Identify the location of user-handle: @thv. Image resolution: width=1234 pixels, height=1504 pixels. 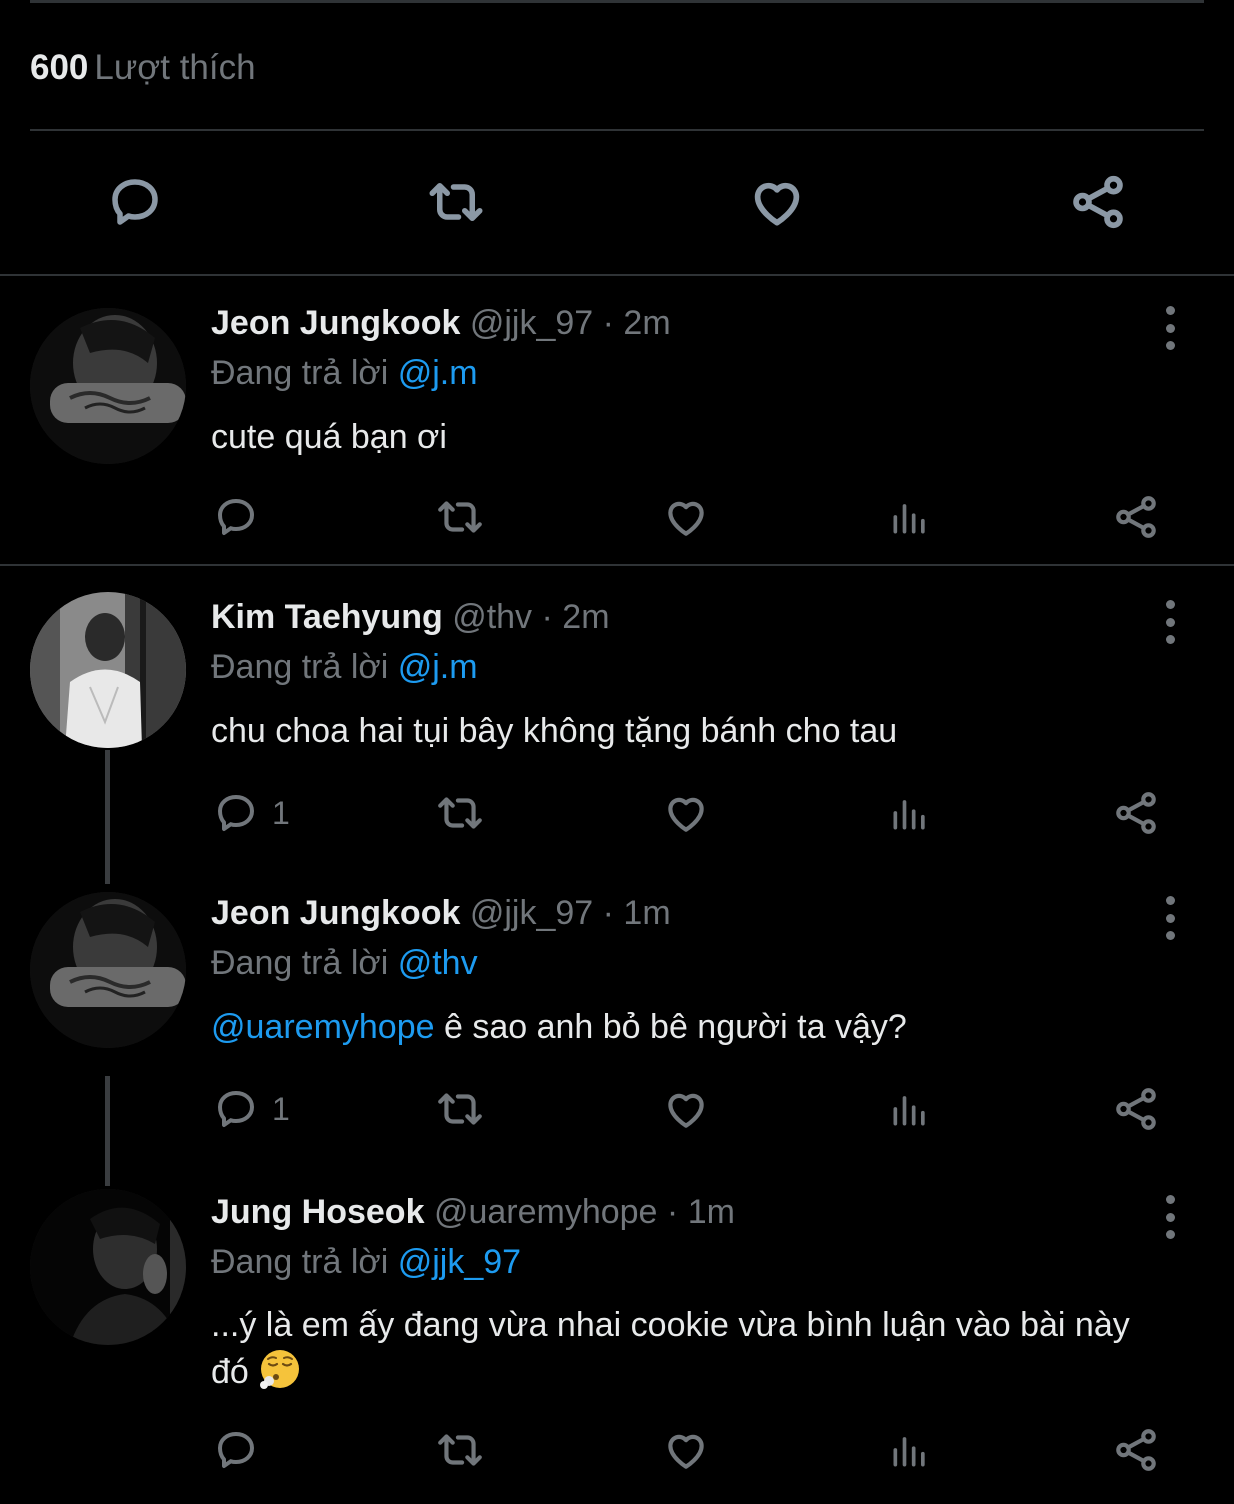
(492, 617).